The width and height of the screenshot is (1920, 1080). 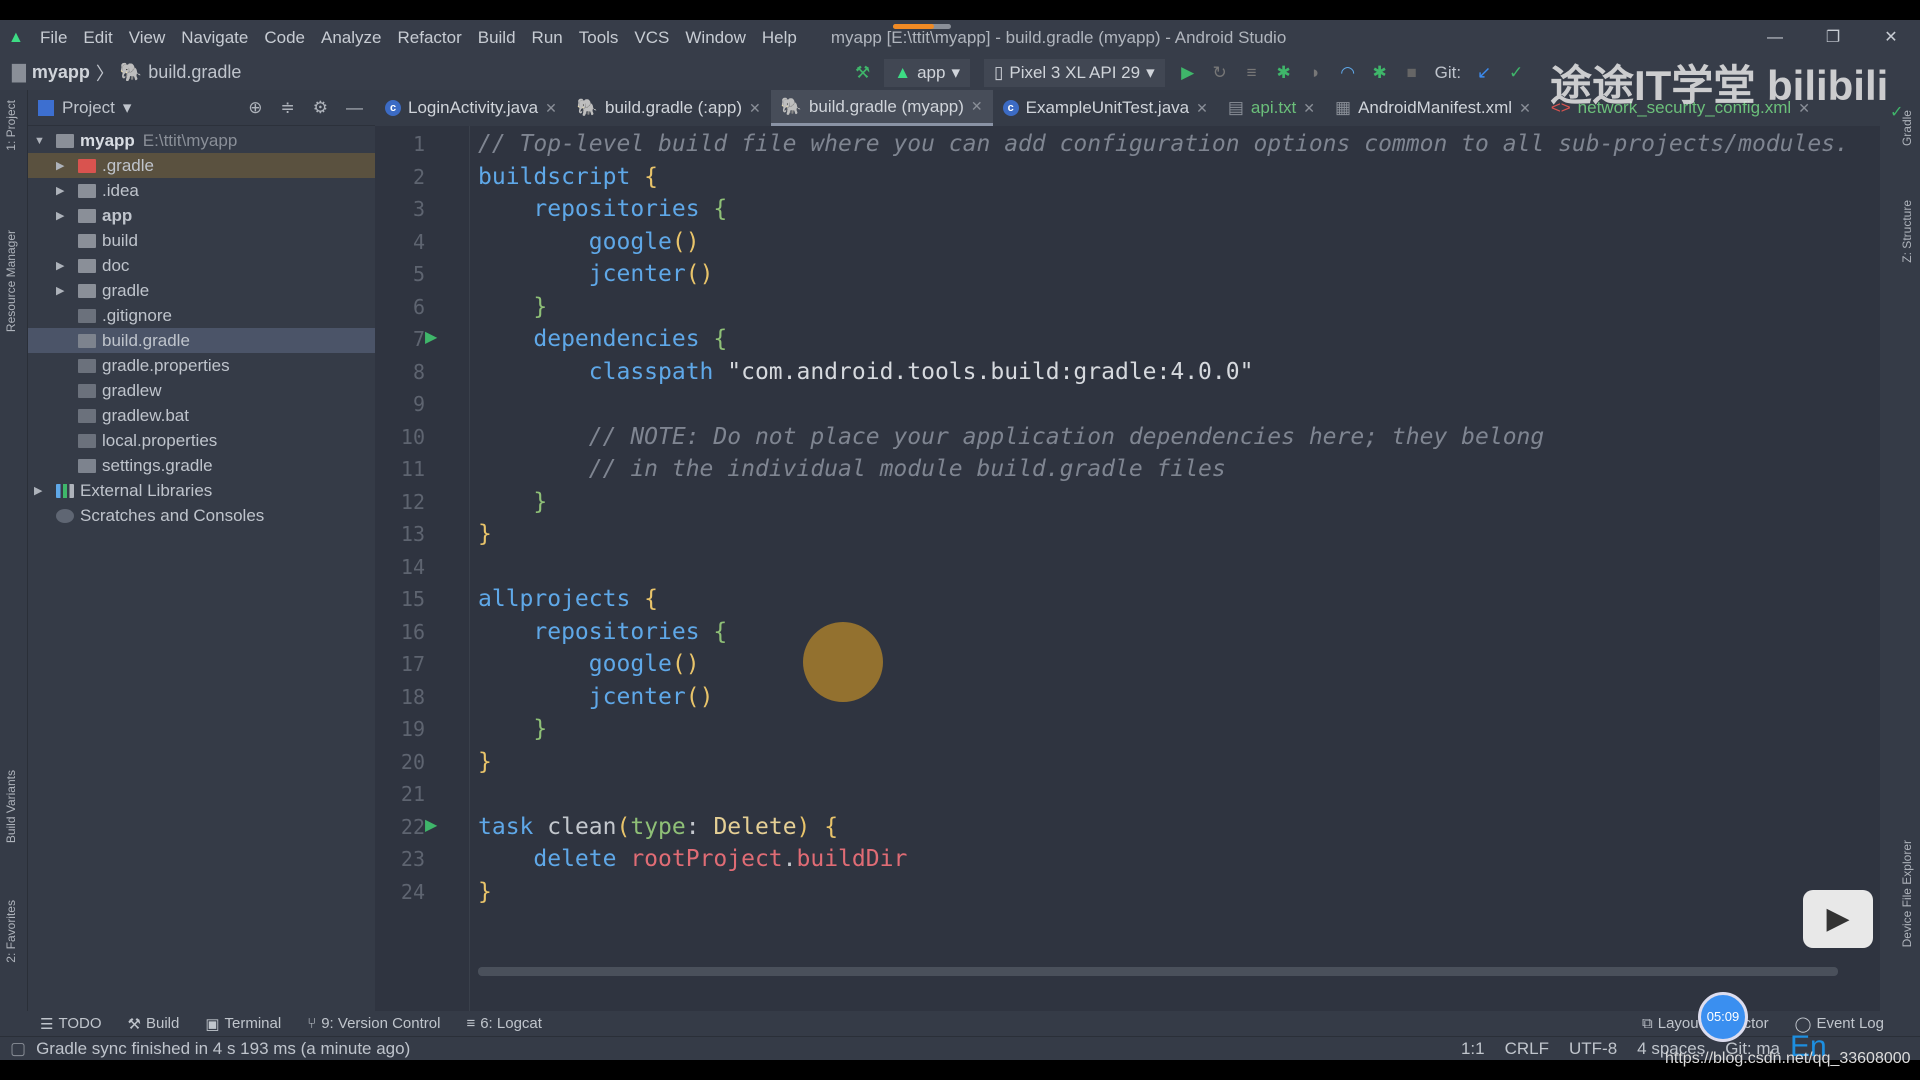 I want to click on tree-item: ▶ .gradle, so click(x=201, y=165).